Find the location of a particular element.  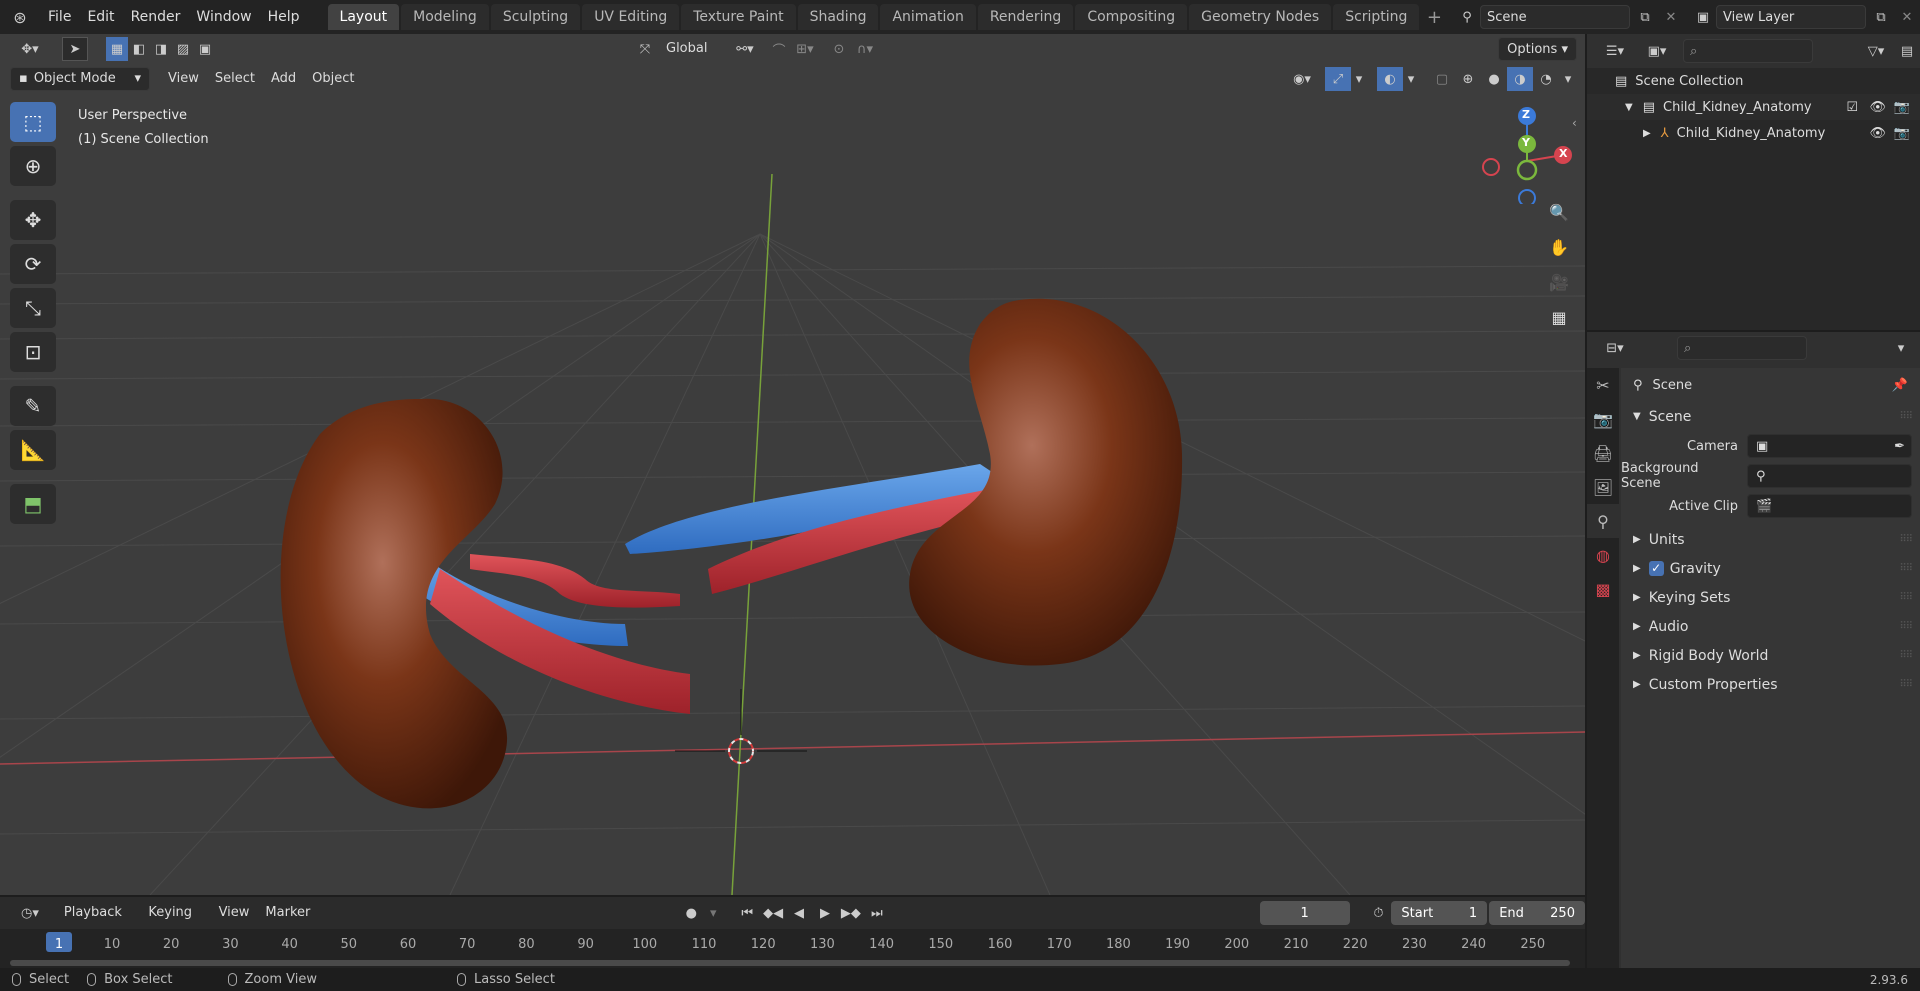

shading-dropdown-icon: ▾ is located at coordinates (1568, 79).